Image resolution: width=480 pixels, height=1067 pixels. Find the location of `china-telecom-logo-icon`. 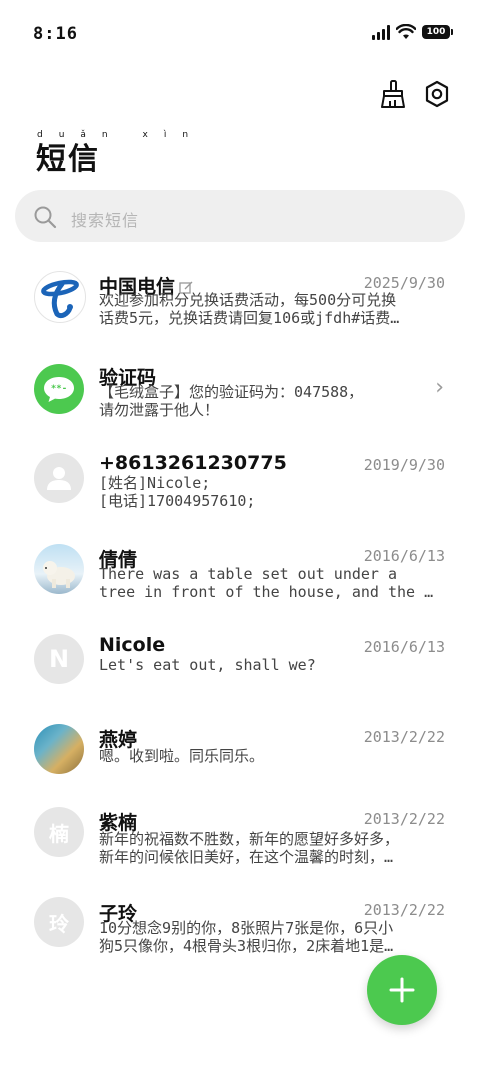

china-telecom-logo-icon is located at coordinates (60, 297).